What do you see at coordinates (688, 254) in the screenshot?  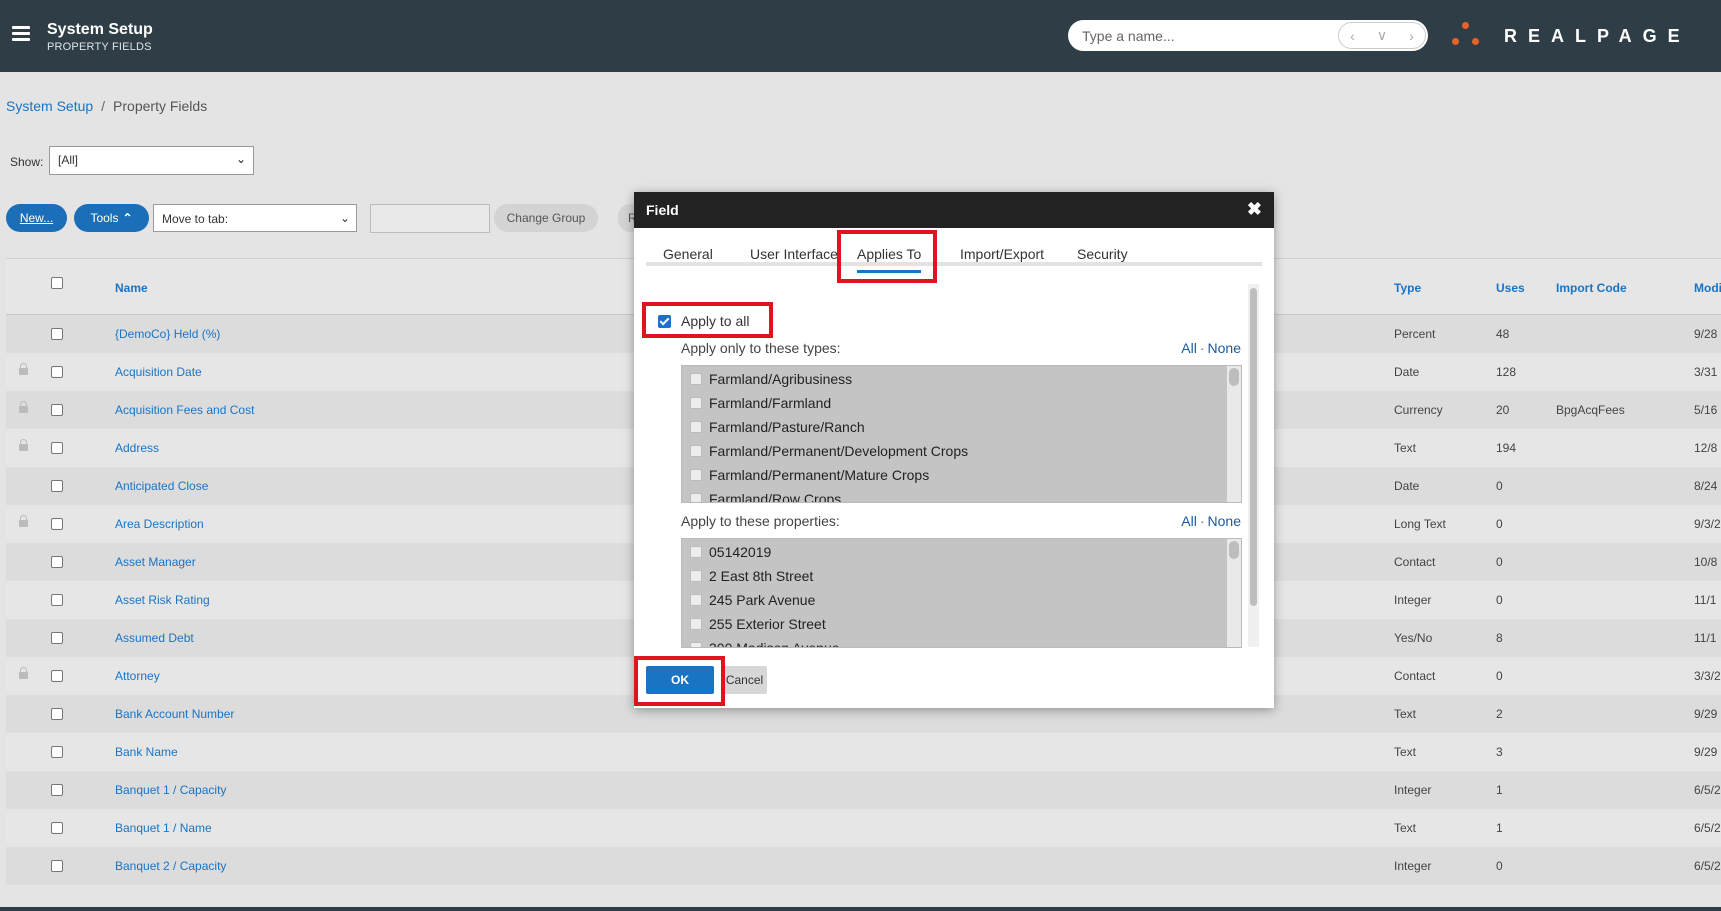 I see `tab-general: General` at bounding box center [688, 254].